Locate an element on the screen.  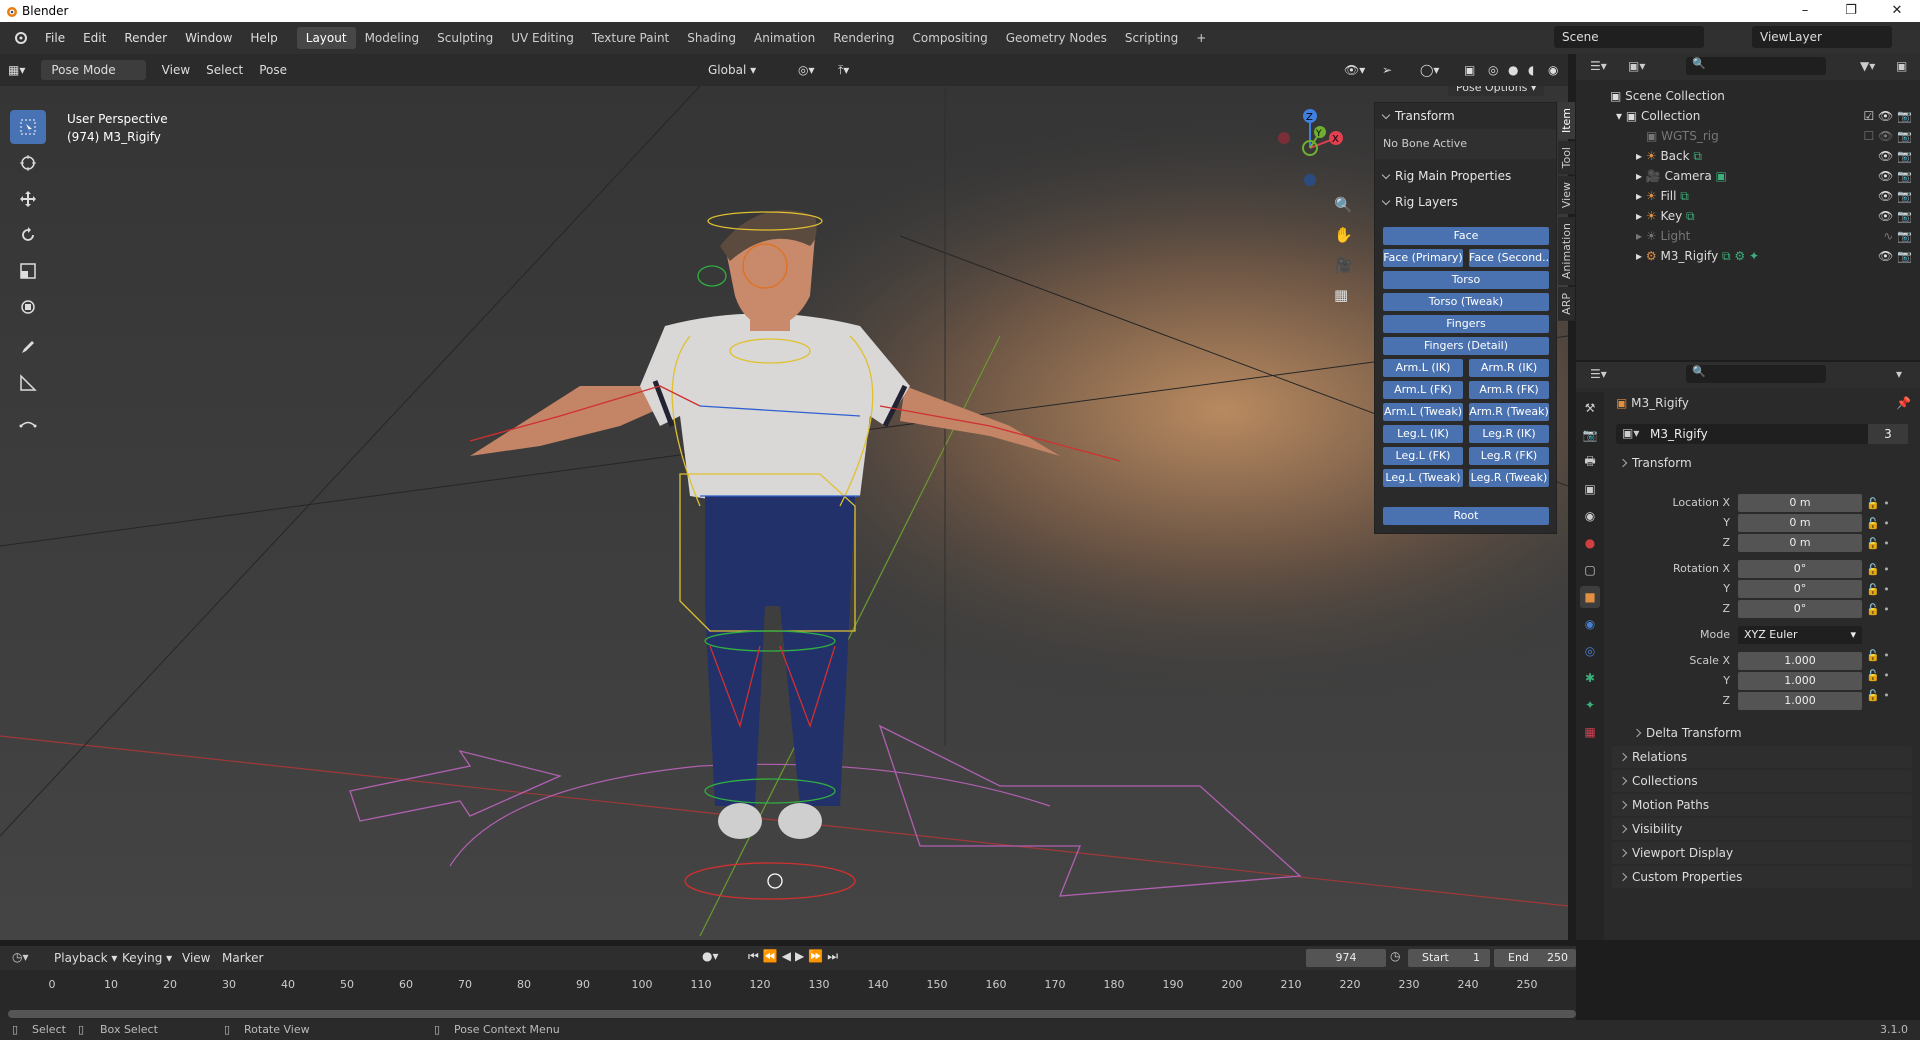
scale-x-field: 1.000 is located at coordinates (1800, 661).